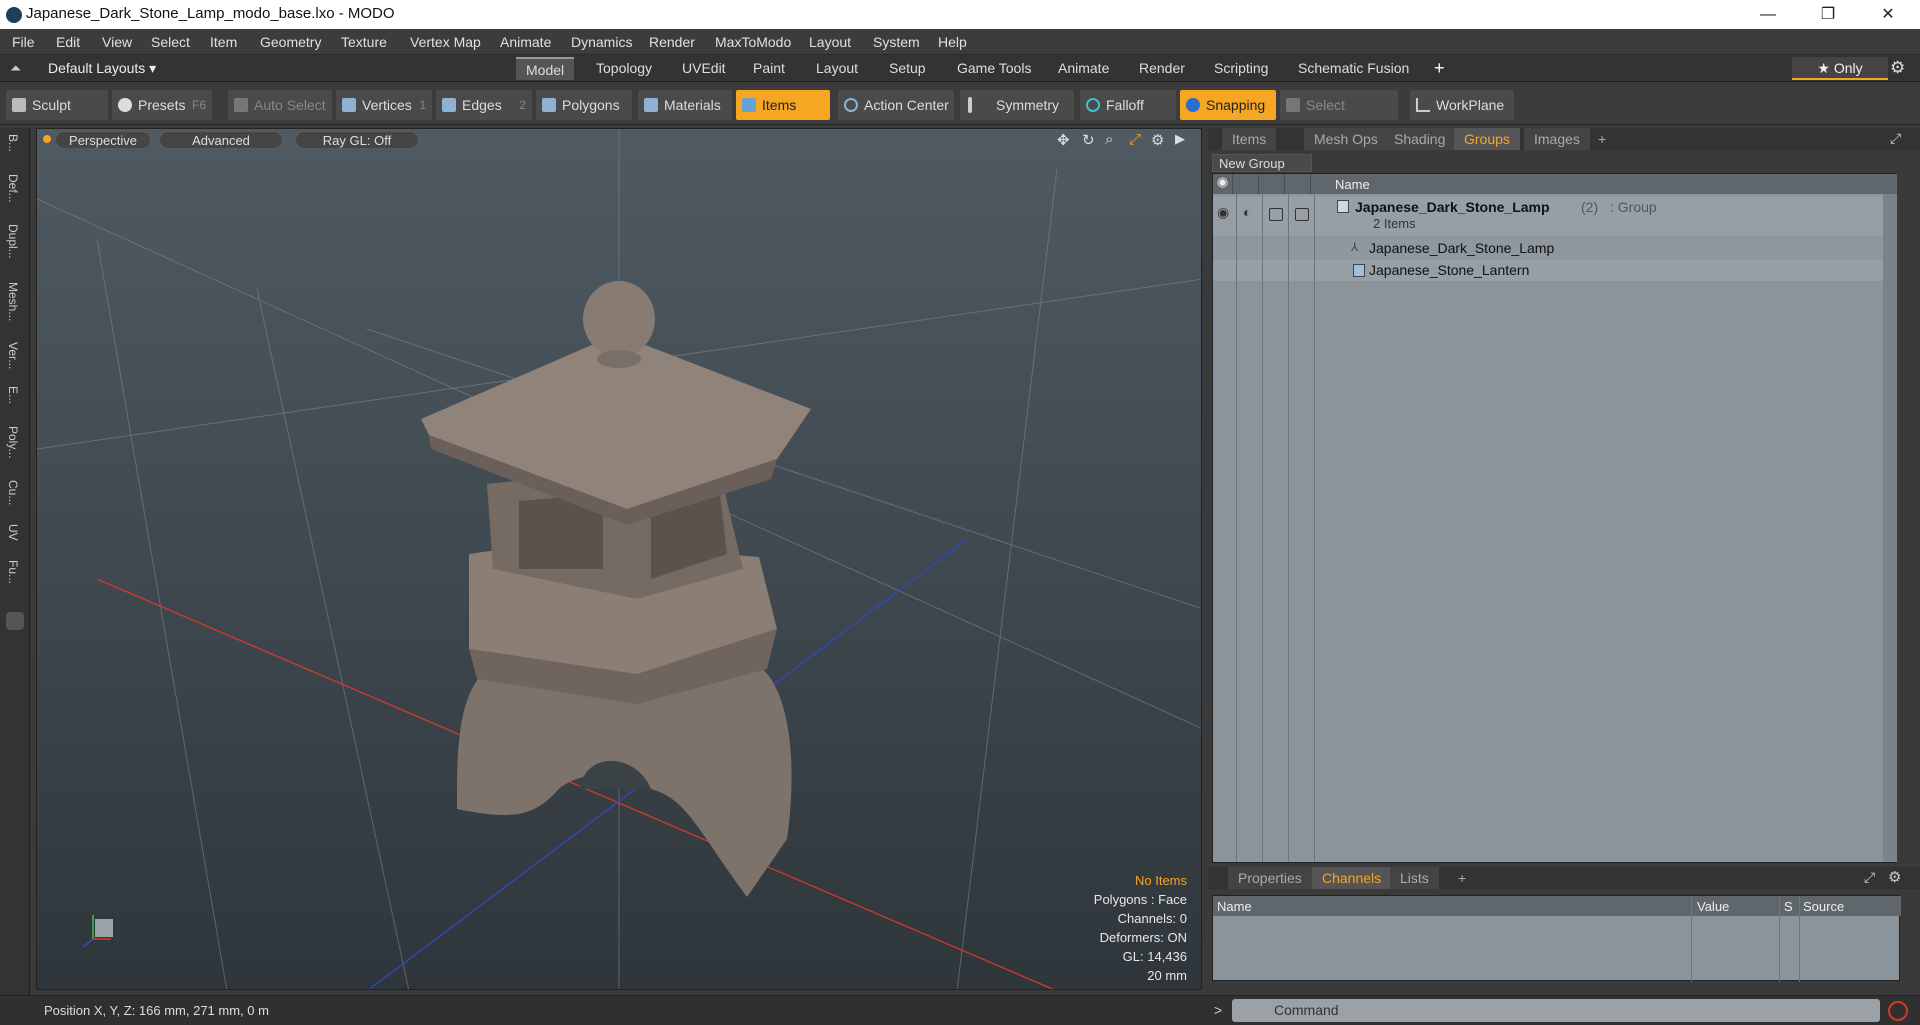 This screenshot has height=1025, width=1920. I want to click on menu-edit: Edit, so click(68, 42).